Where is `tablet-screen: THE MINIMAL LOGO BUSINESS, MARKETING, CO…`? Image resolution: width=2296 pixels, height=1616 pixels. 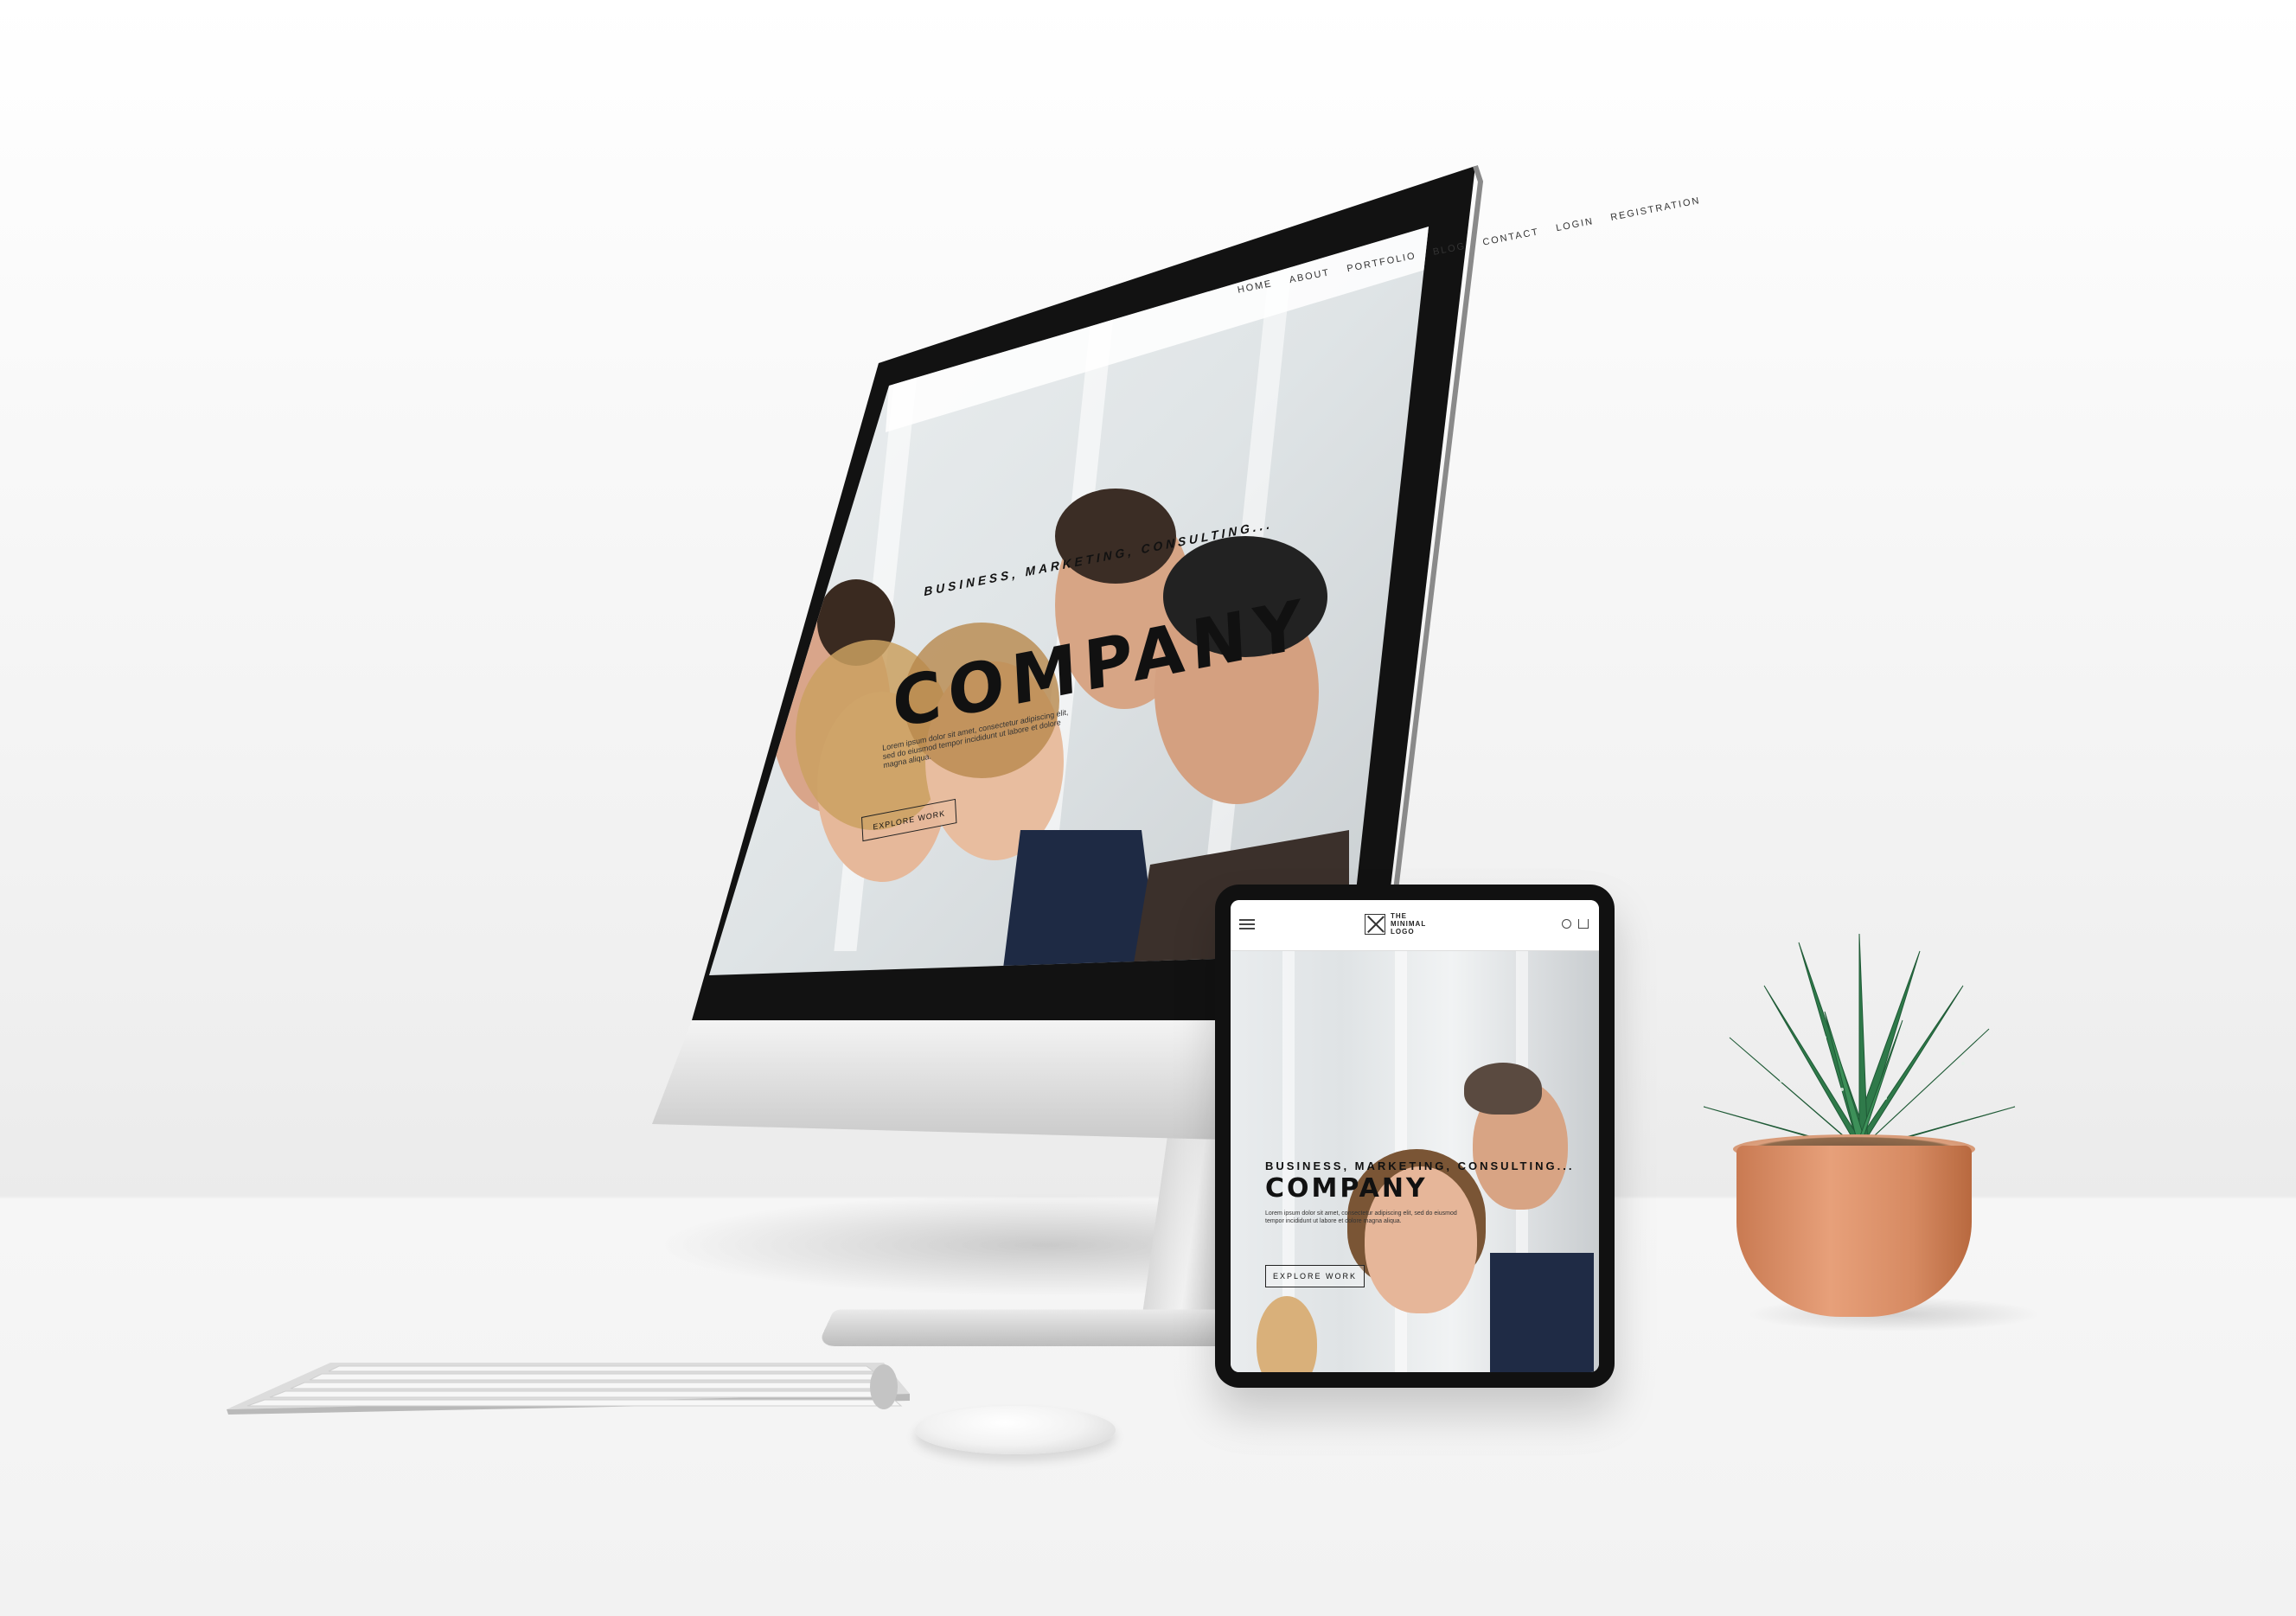
tablet-screen: THE MINIMAL LOGO BUSINESS, MARKETING, CO… is located at coordinates (1415, 1136).